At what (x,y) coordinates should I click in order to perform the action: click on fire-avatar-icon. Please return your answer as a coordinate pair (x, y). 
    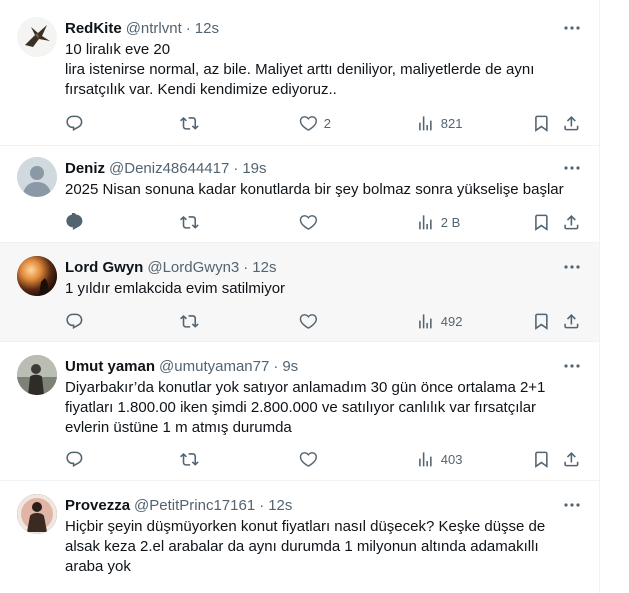
    Looking at the image, I should click on (37, 276).